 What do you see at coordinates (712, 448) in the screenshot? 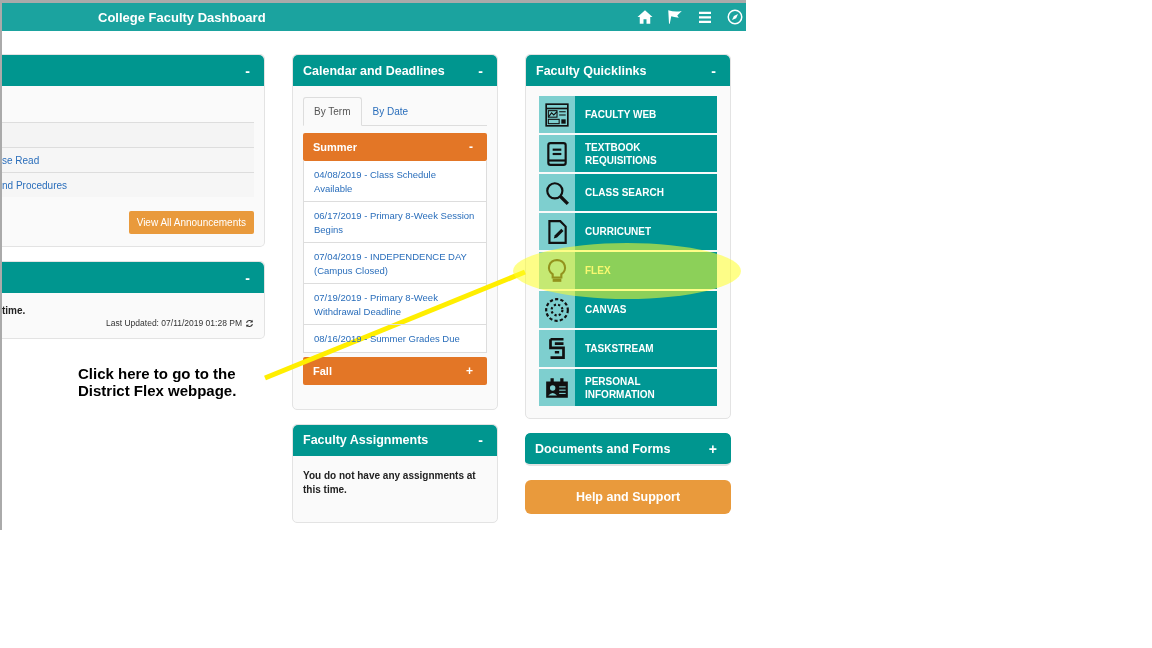
I see `expand-toggle: +` at bounding box center [712, 448].